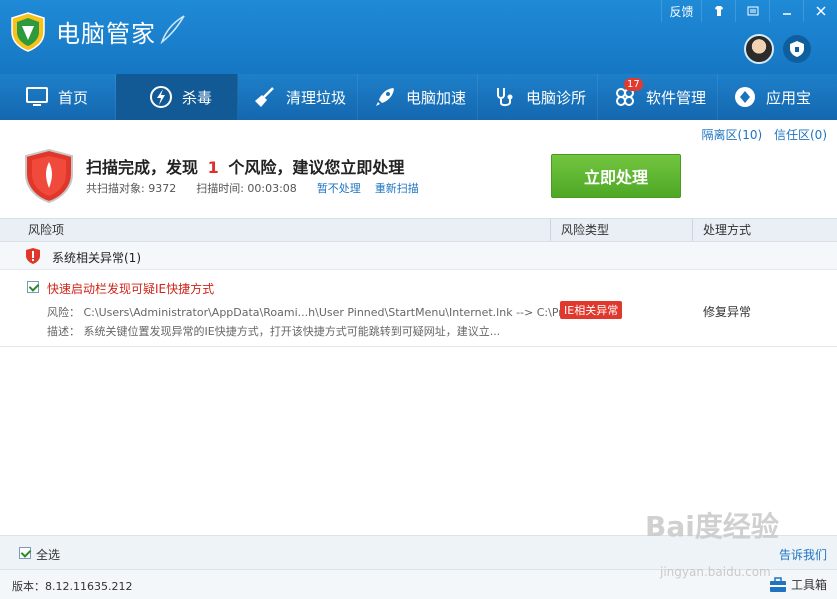 The width and height of the screenshot is (837, 599). Describe the element at coordinates (397, 188) in the screenshot. I see `rescan-link: 重新扫描` at that location.